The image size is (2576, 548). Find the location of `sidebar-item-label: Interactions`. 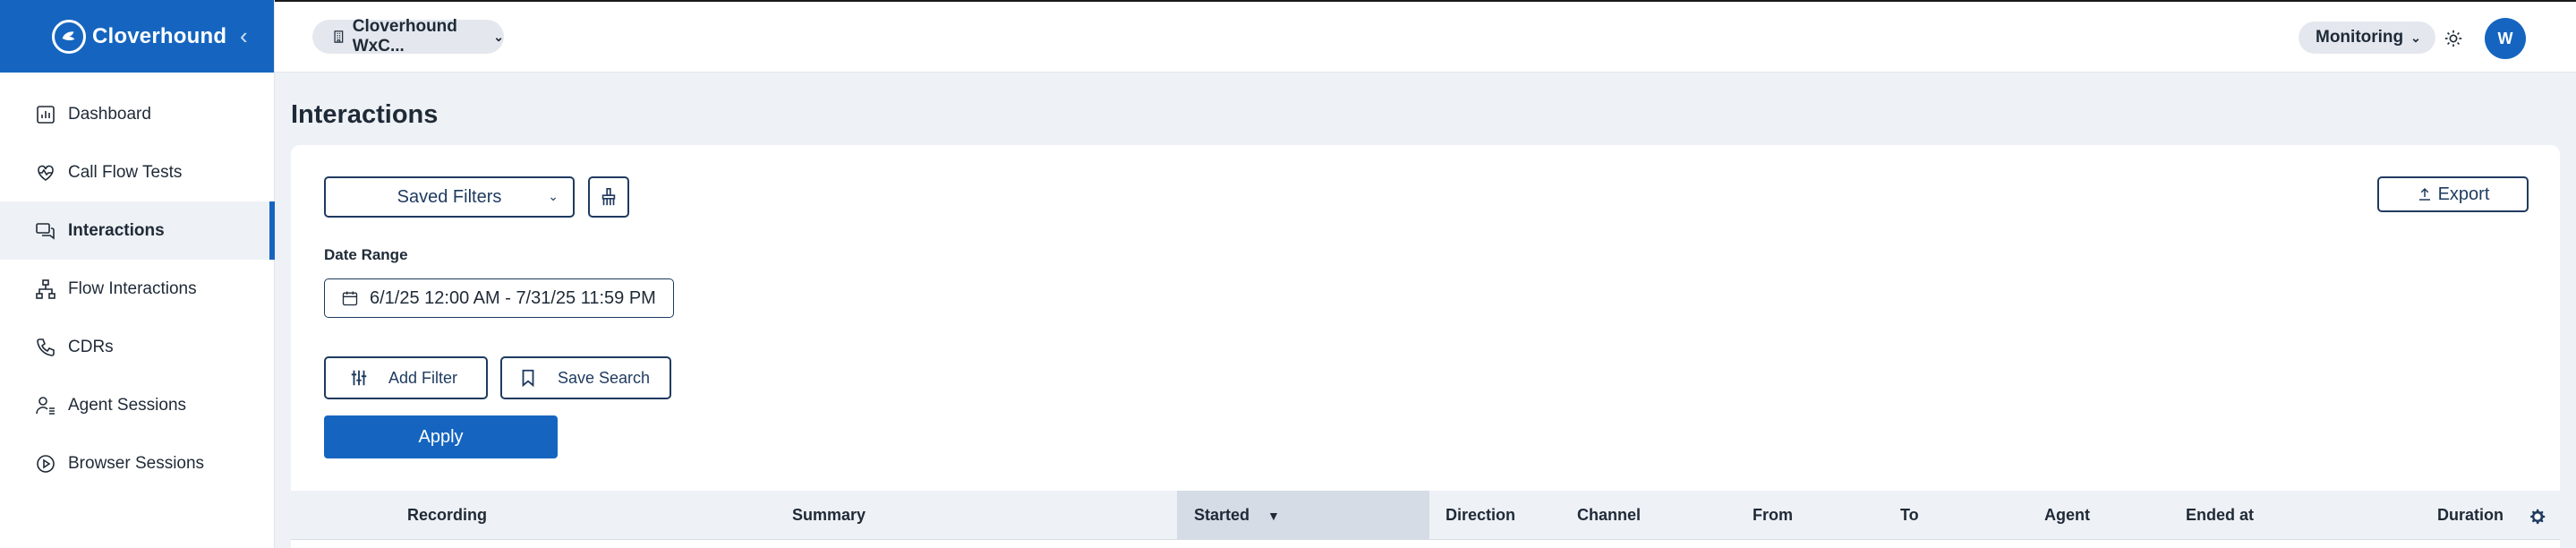

sidebar-item-label: Interactions is located at coordinates (116, 230).